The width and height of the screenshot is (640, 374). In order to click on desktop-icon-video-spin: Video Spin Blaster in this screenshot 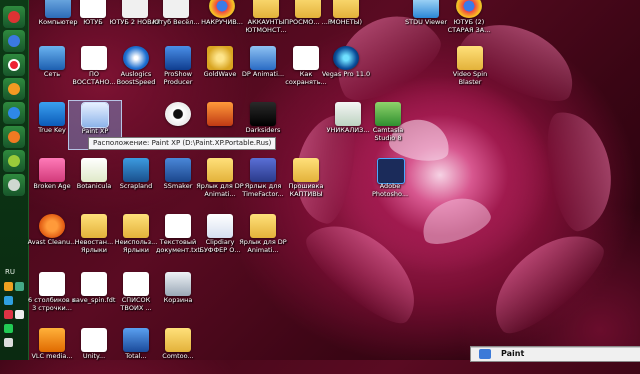, I will do `click(470, 68)`.